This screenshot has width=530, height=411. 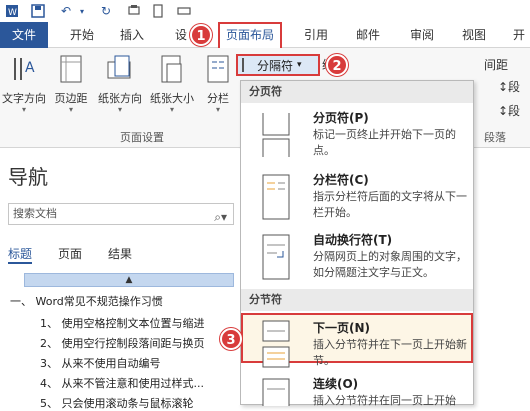 I want to click on redo-icon: ↻, so click(x=106, y=11).